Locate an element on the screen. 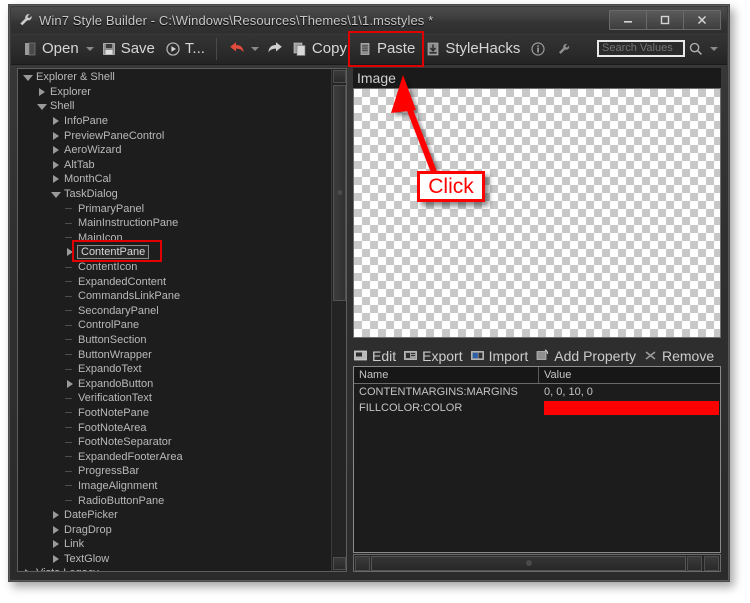 The height and width of the screenshot is (603, 750). maximize-button is located at coordinates (665, 20).